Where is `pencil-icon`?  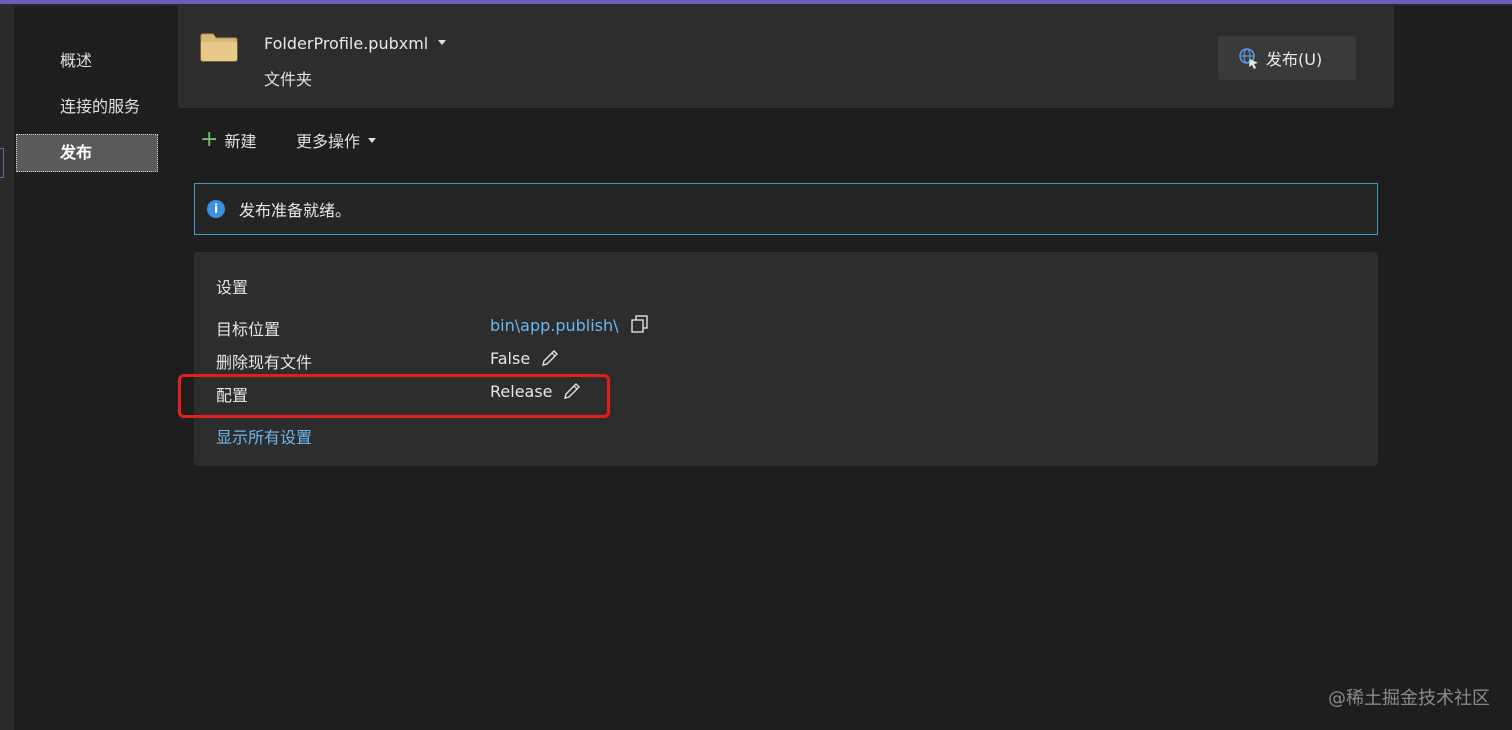 pencil-icon is located at coordinates (550, 358).